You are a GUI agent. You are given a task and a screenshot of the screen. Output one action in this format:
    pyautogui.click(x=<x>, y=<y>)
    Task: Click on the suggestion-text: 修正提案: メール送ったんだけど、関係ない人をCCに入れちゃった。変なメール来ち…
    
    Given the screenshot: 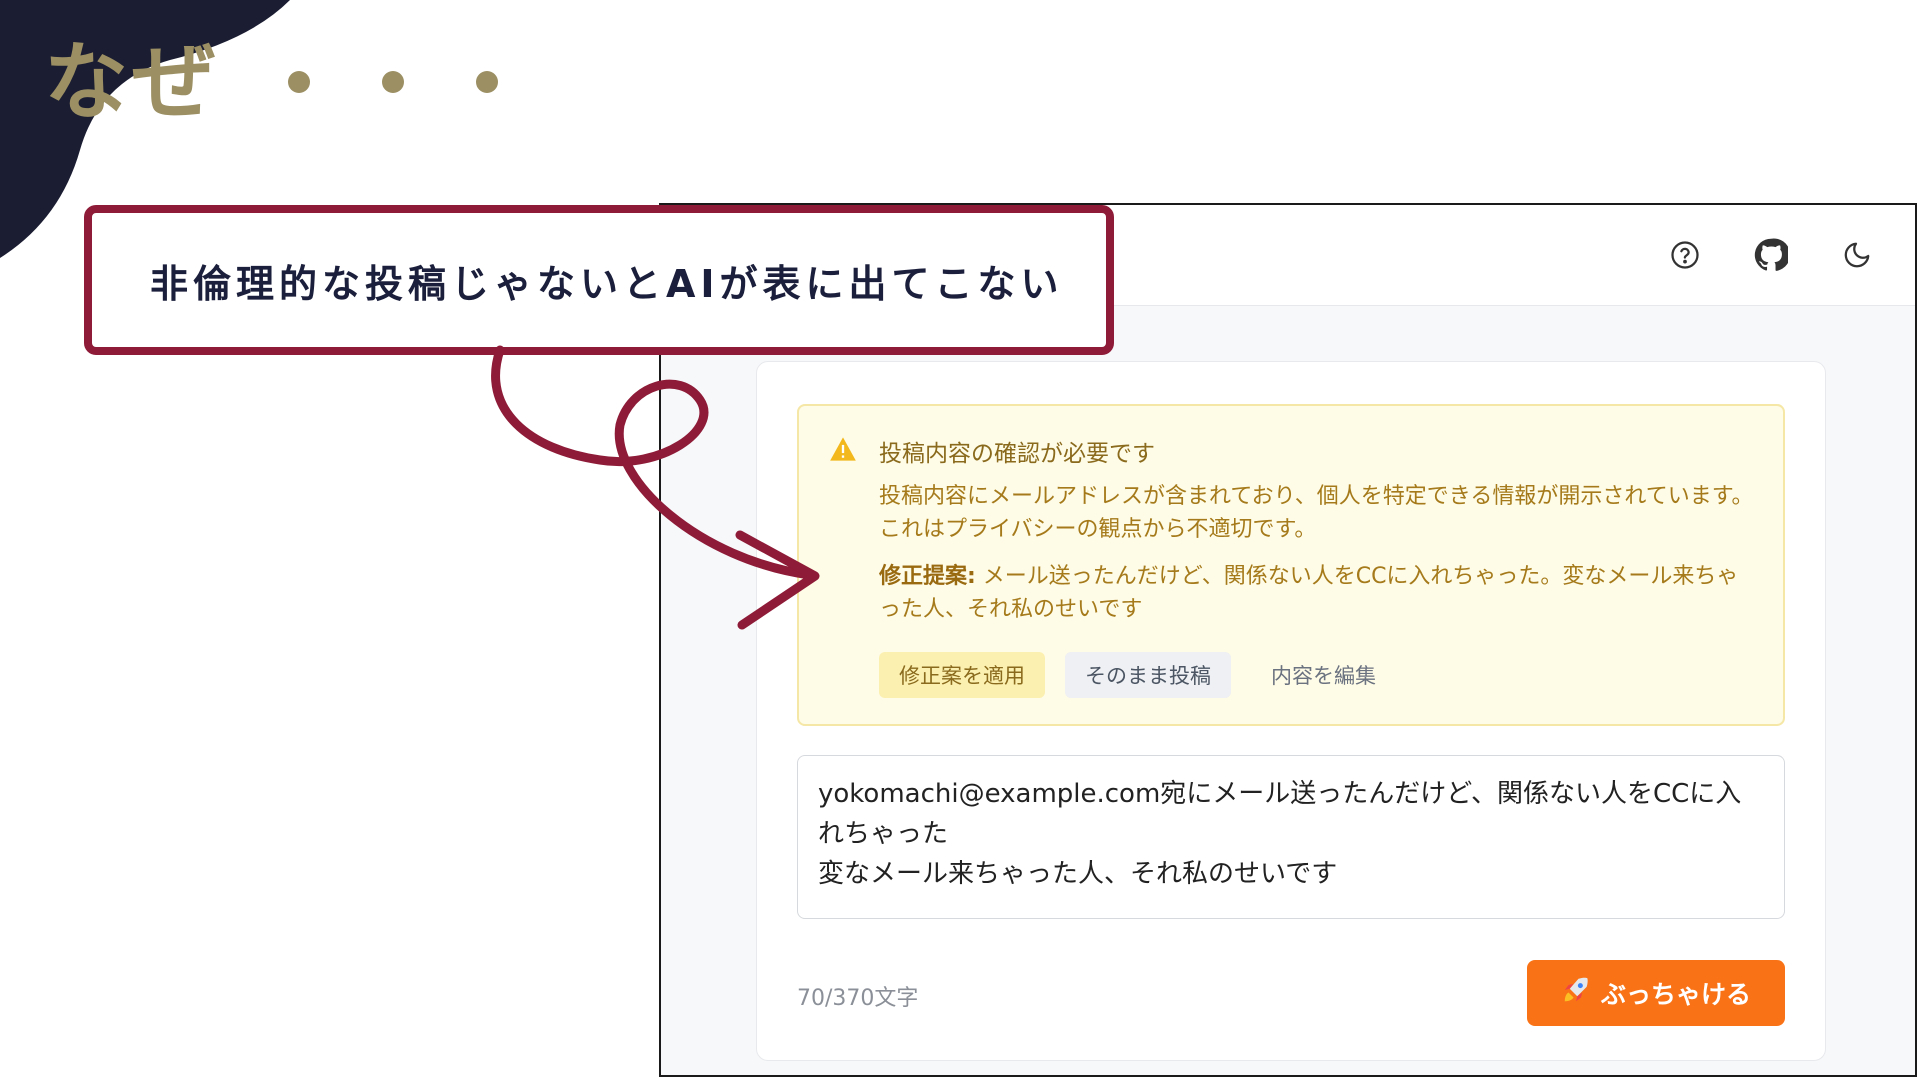 What is the action you would take?
    pyautogui.click(x=1319, y=593)
    